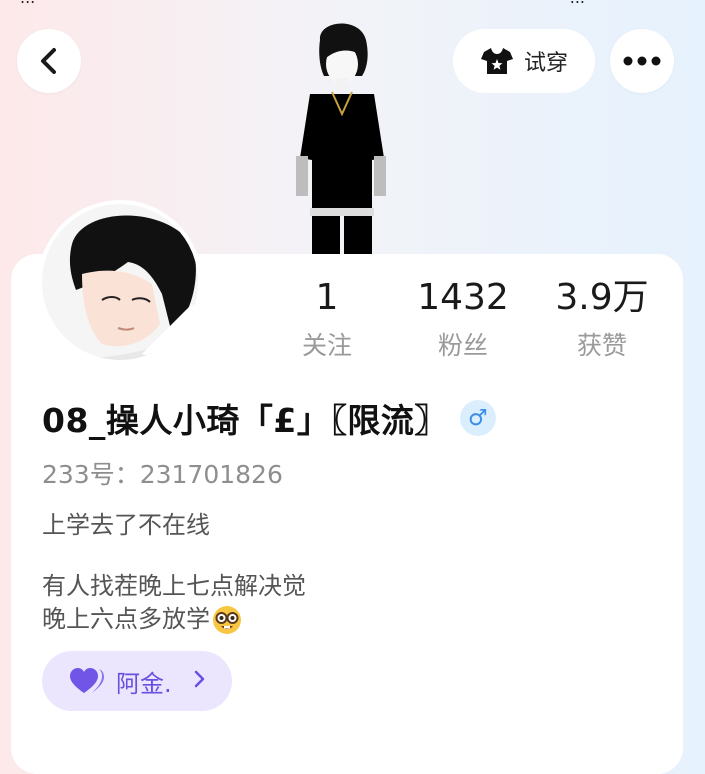  I want to click on bond-label: 阿金., so click(144, 683).